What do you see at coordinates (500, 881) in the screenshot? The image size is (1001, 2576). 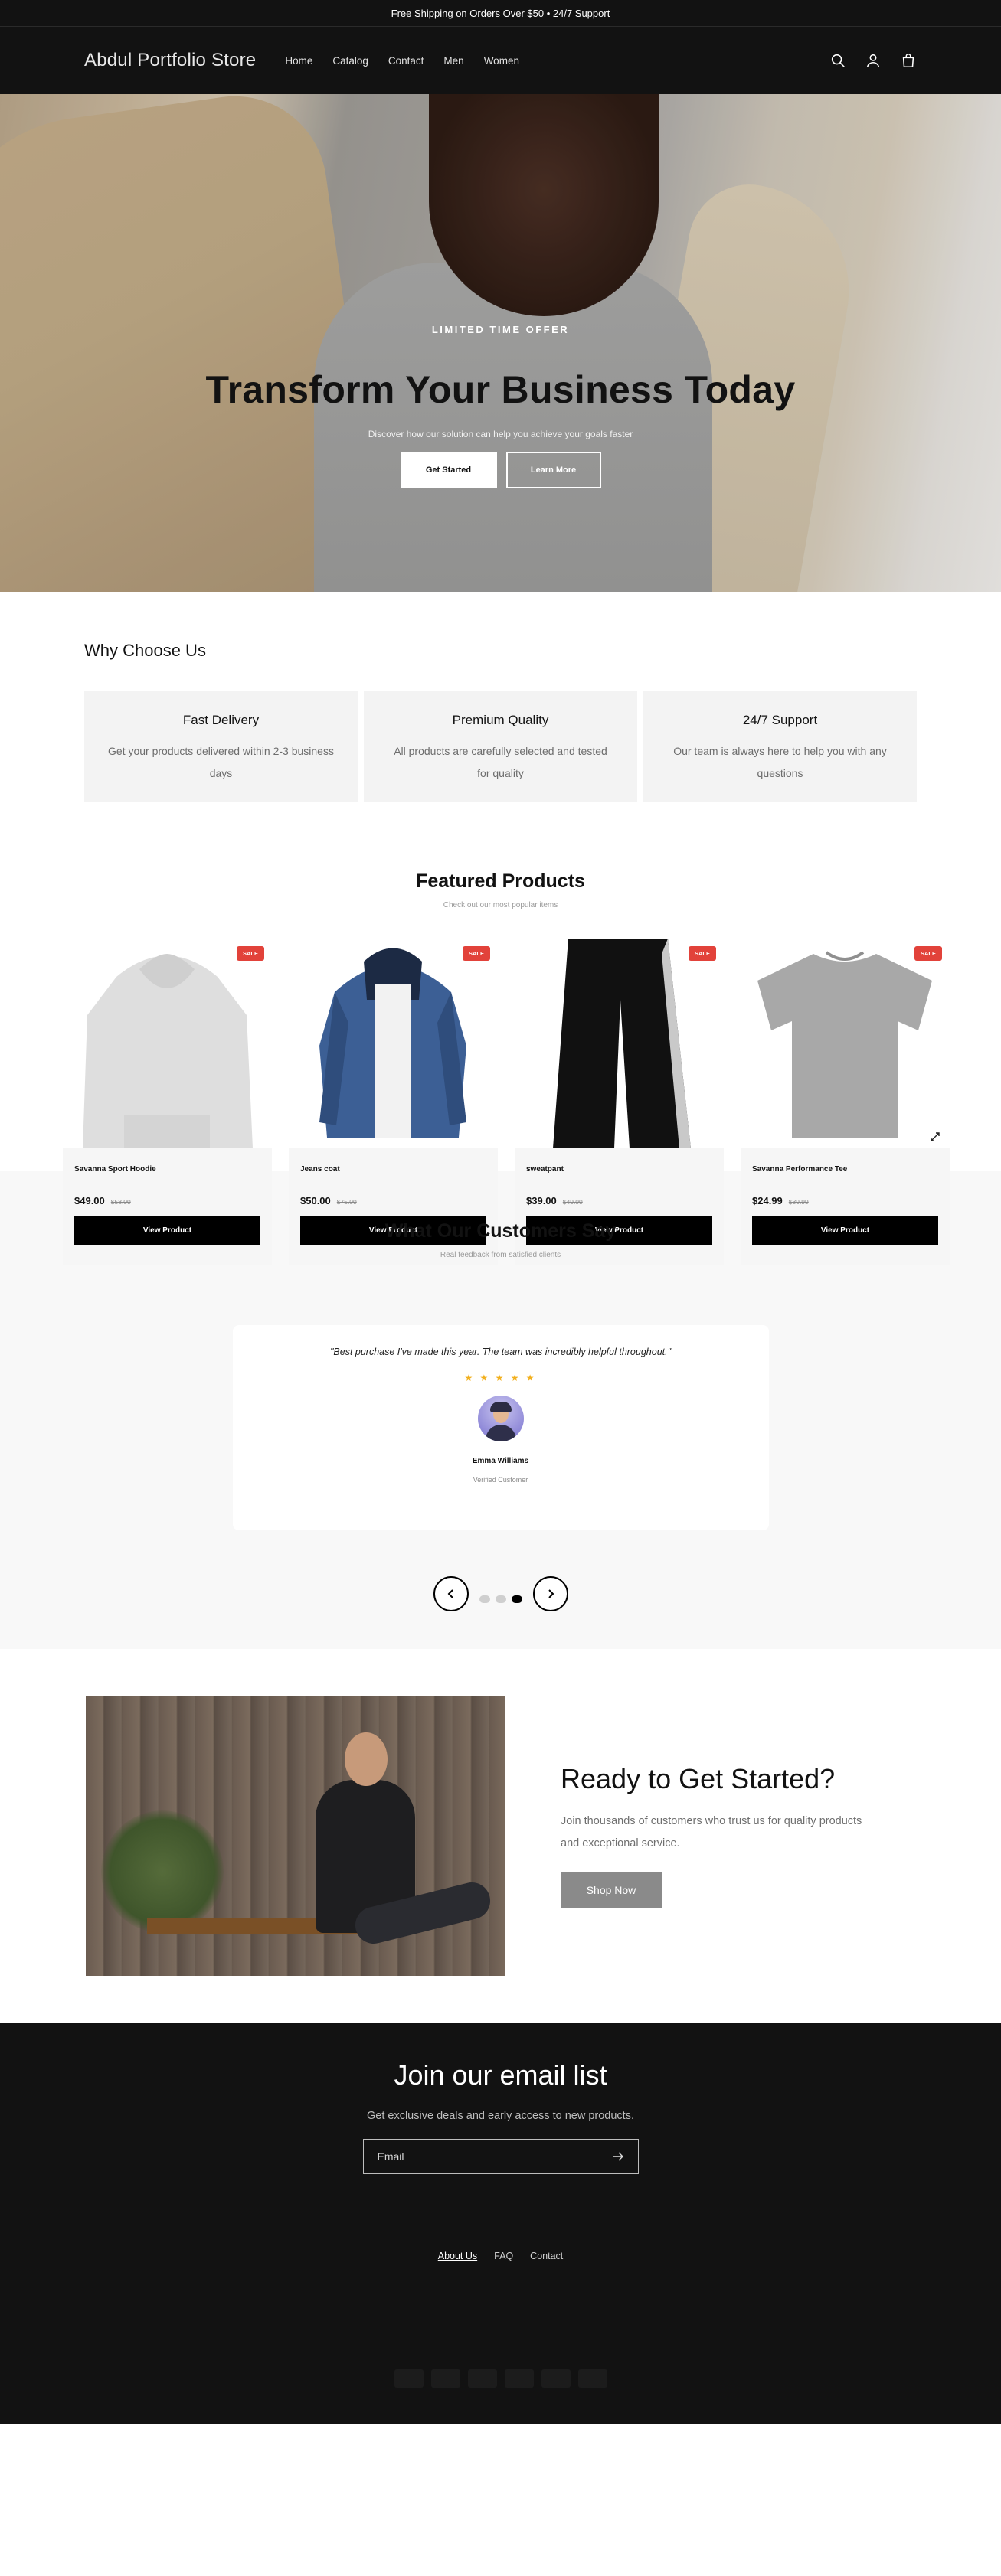 I see `featured-title: Featured Products` at bounding box center [500, 881].